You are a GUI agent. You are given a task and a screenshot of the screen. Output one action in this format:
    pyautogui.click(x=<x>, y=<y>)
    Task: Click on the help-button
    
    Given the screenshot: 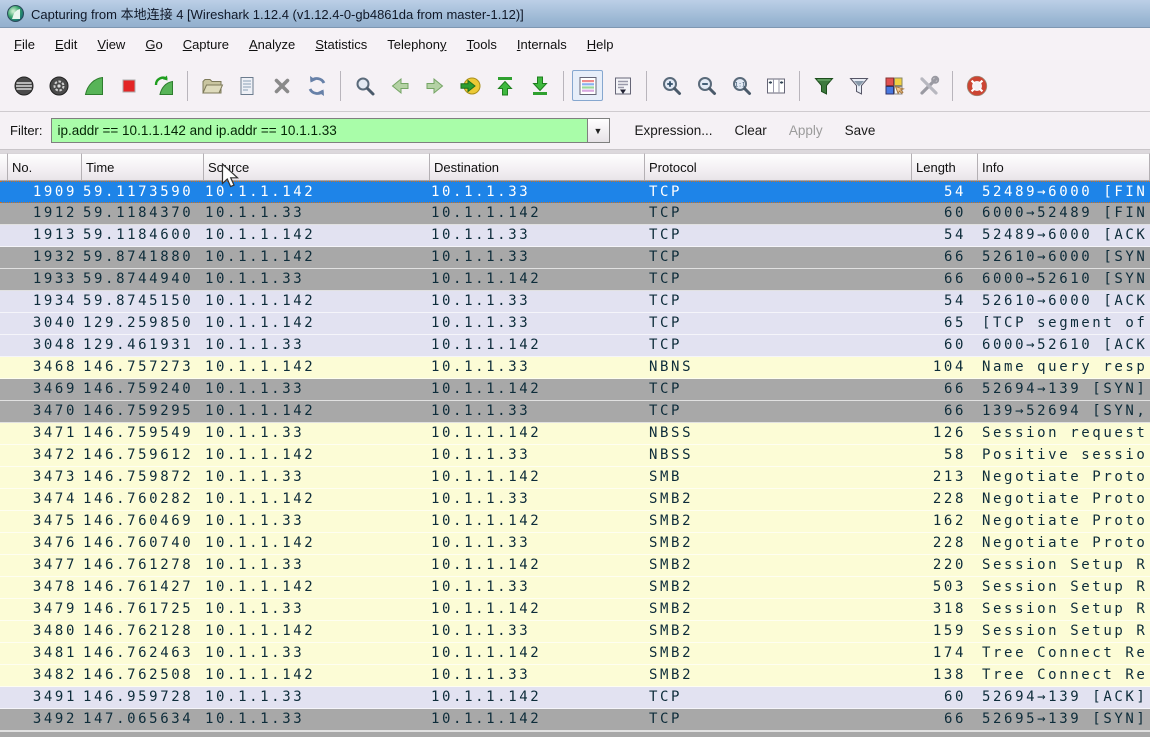 What is the action you would take?
    pyautogui.click(x=976, y=85)
    